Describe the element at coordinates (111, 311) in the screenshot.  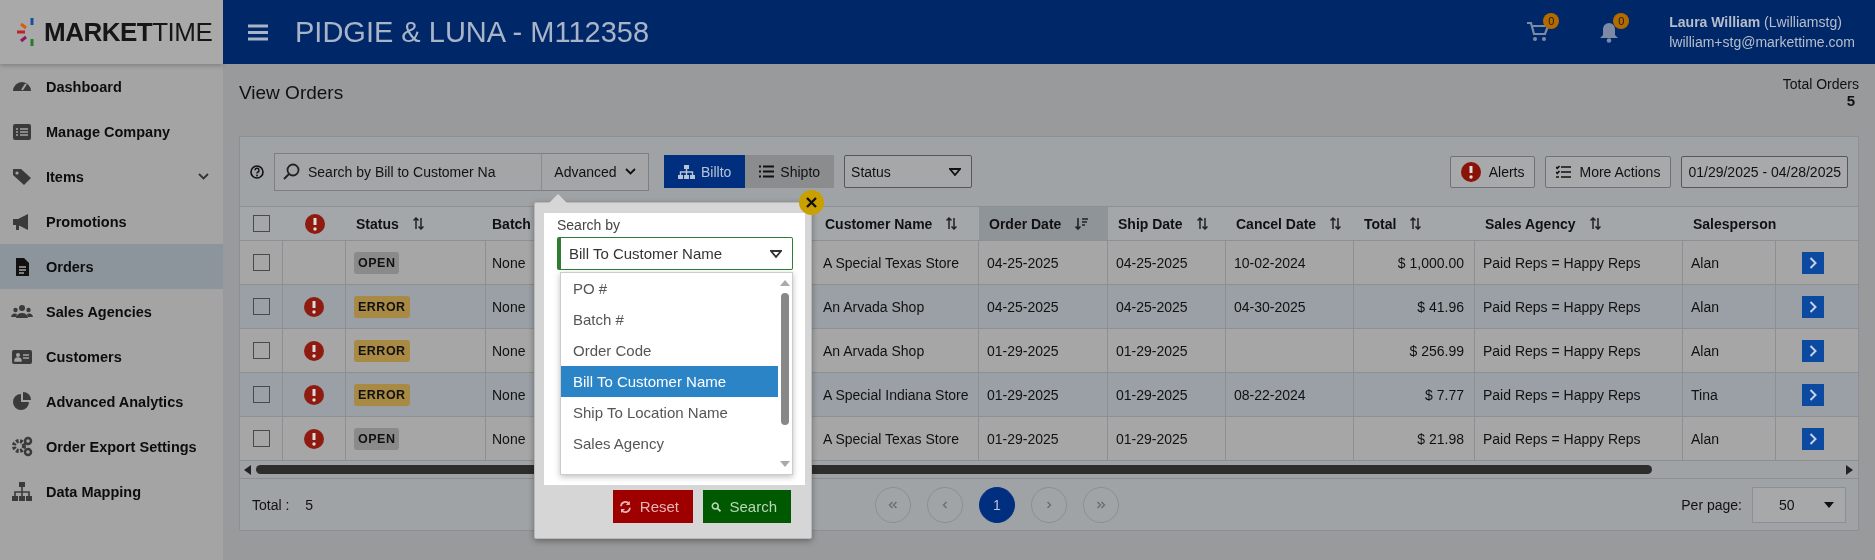
I see `sidebar-item: Sales Agencies` at that location.